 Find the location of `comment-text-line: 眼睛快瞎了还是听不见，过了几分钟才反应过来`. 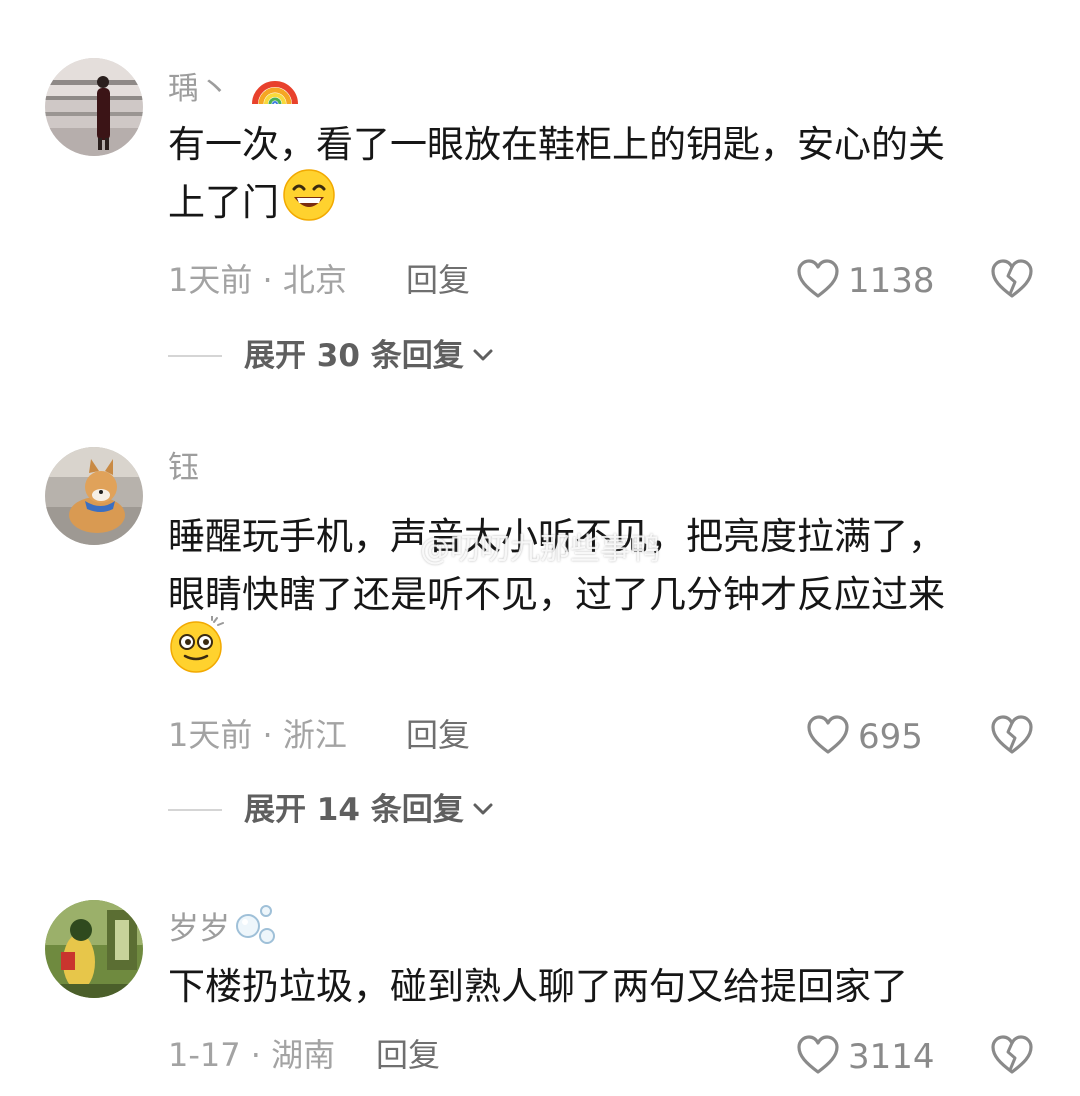

comment-text-line: 眼睛快瞎了还是听不见，过了几分钟才反应过来 is located at coordinates (556, 594).